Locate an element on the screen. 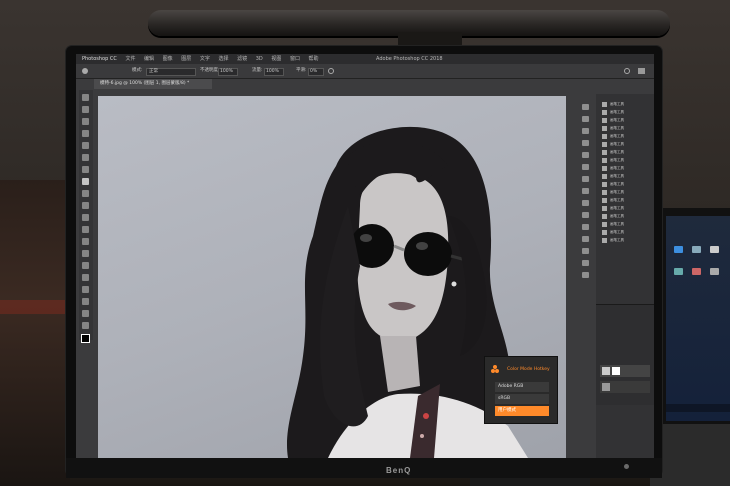 This screenshot has width=730, height=486. info-panel-icon is located at coordinates (585, 215).